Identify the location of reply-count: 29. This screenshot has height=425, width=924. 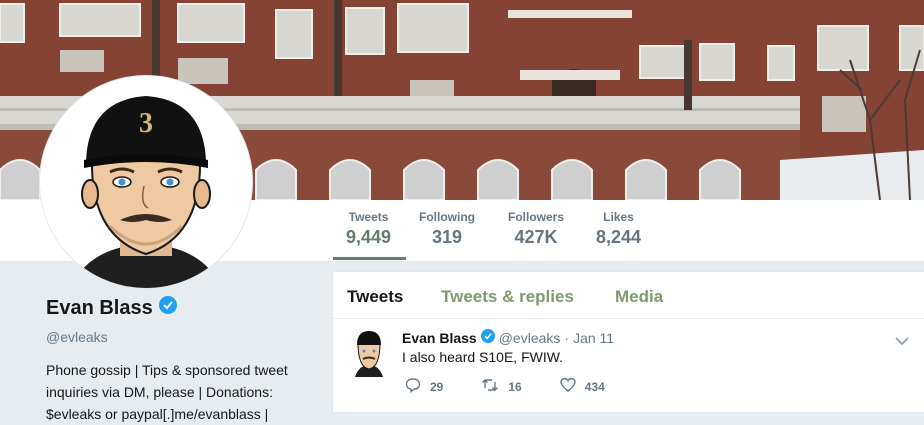
(437, 386).